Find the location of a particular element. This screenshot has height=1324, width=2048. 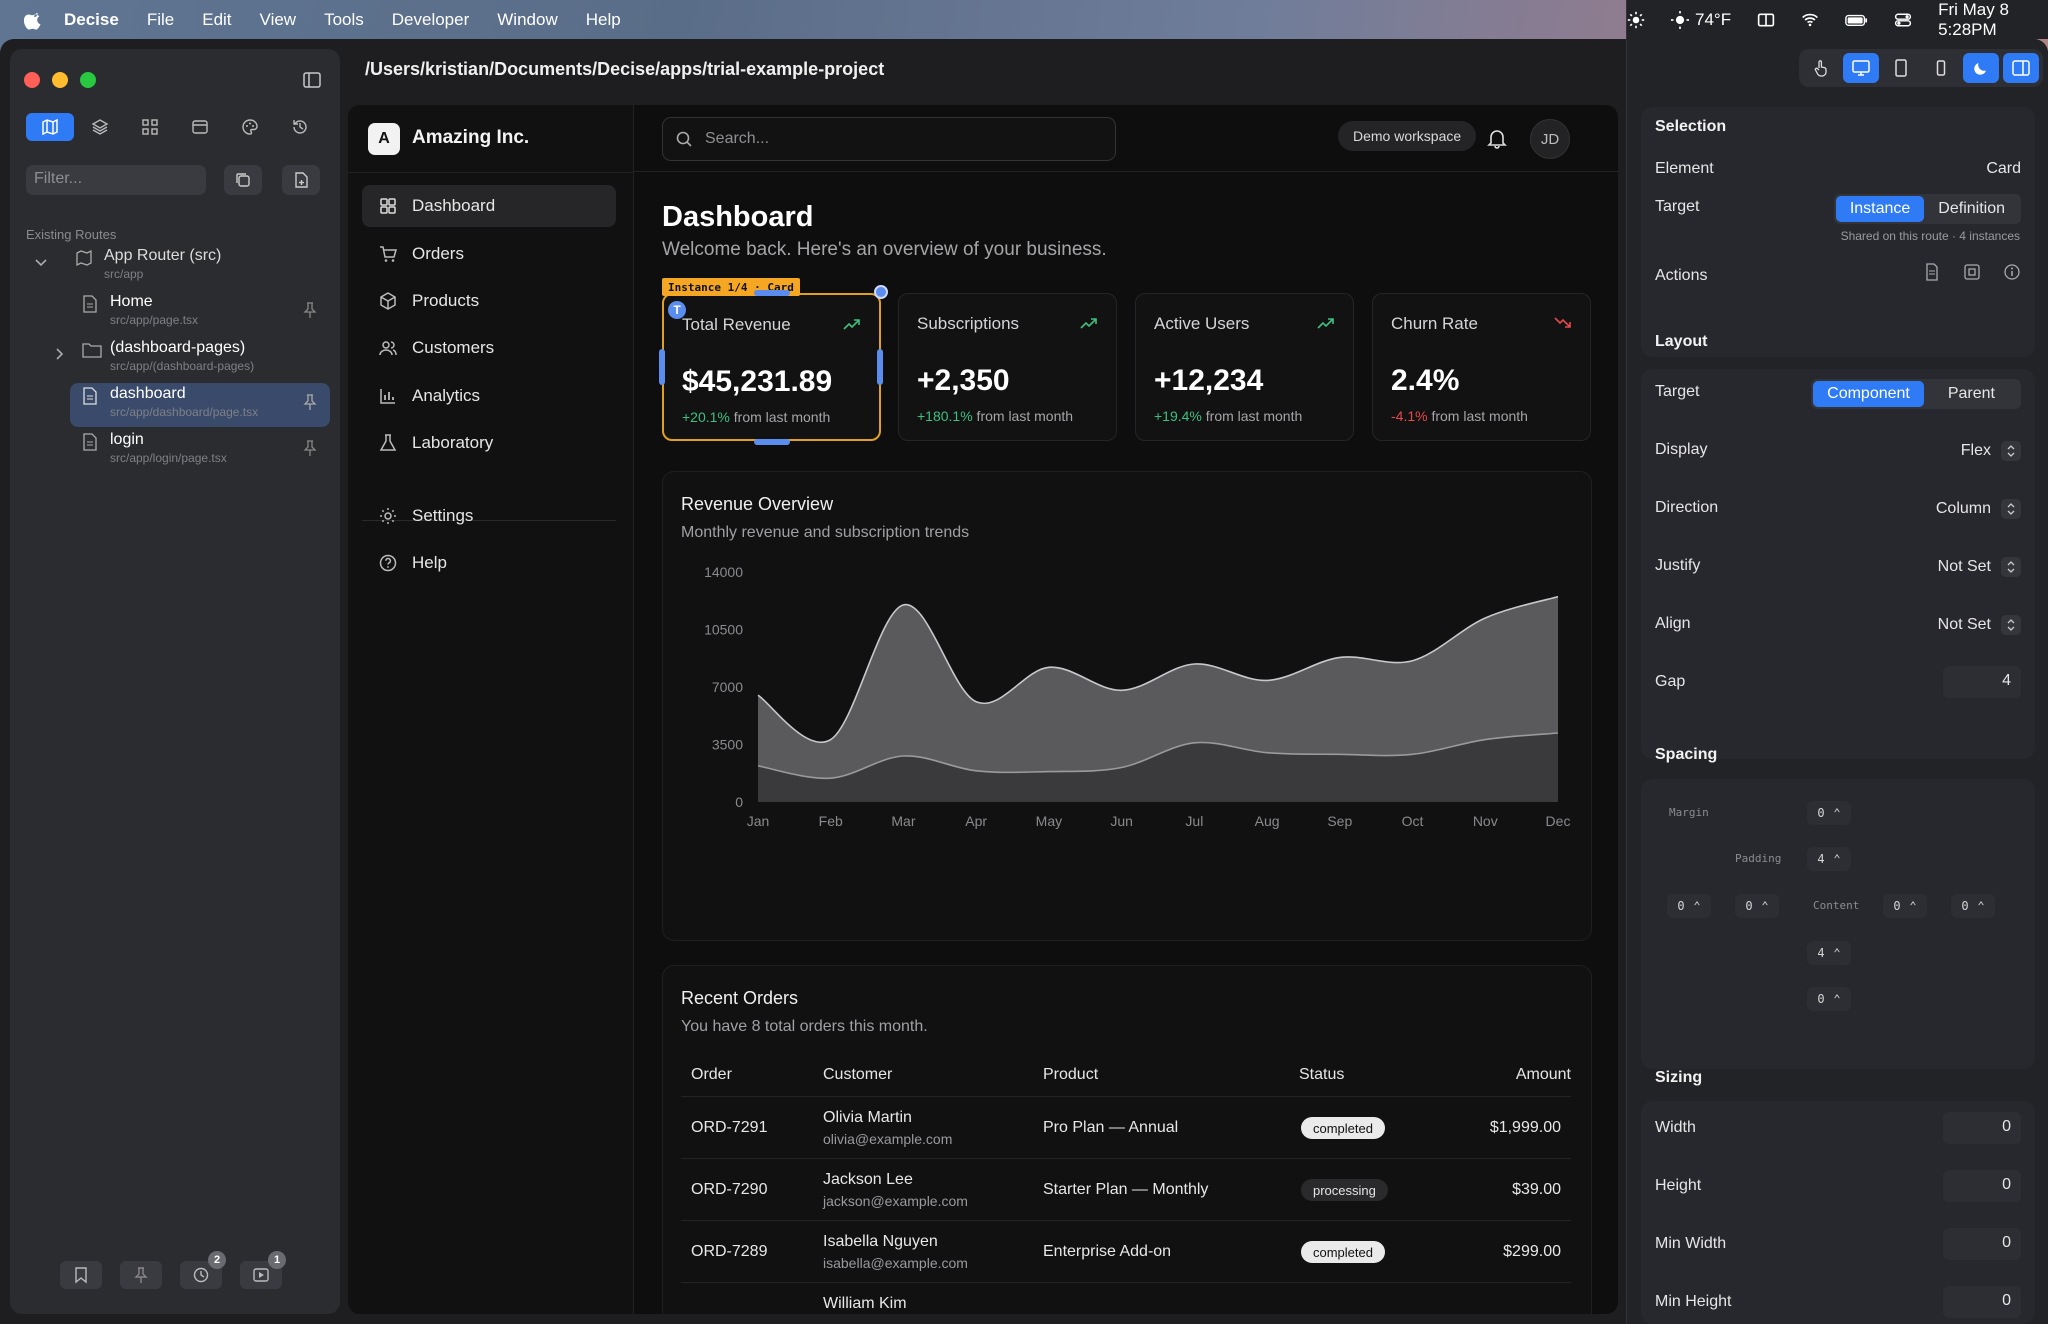

definition-option: Definition is located at coordinates (1971, 209).